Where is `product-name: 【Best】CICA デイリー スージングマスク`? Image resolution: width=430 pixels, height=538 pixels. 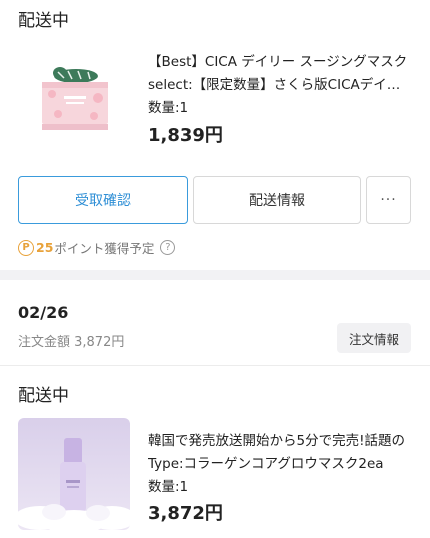
product-name: 【Best】CICA デイリー スージングマスク is located at coordinates (279, 60).